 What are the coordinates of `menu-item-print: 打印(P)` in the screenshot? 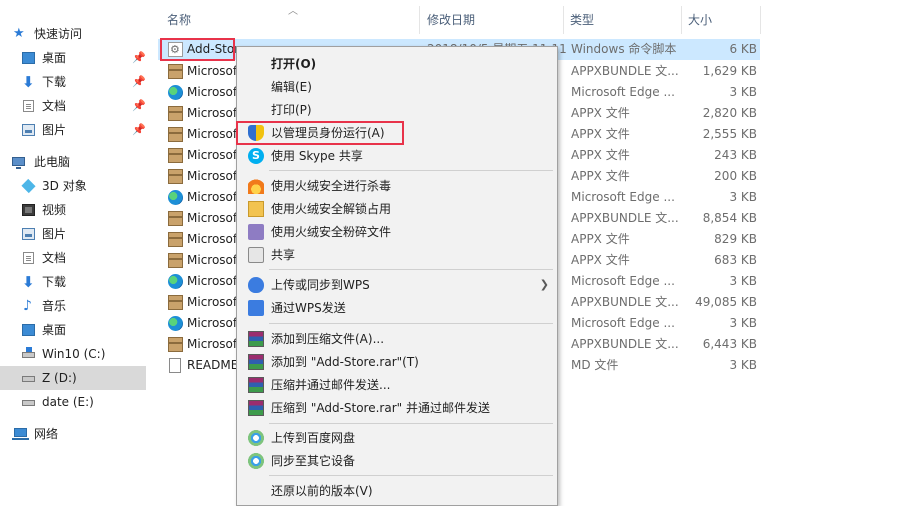 It's located at (397, 110).